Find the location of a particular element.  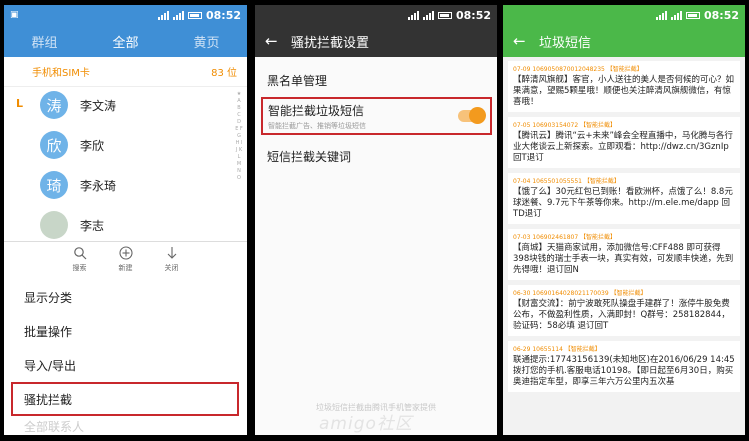

tab-groups: 群组 is located at coordinates (44, 41).